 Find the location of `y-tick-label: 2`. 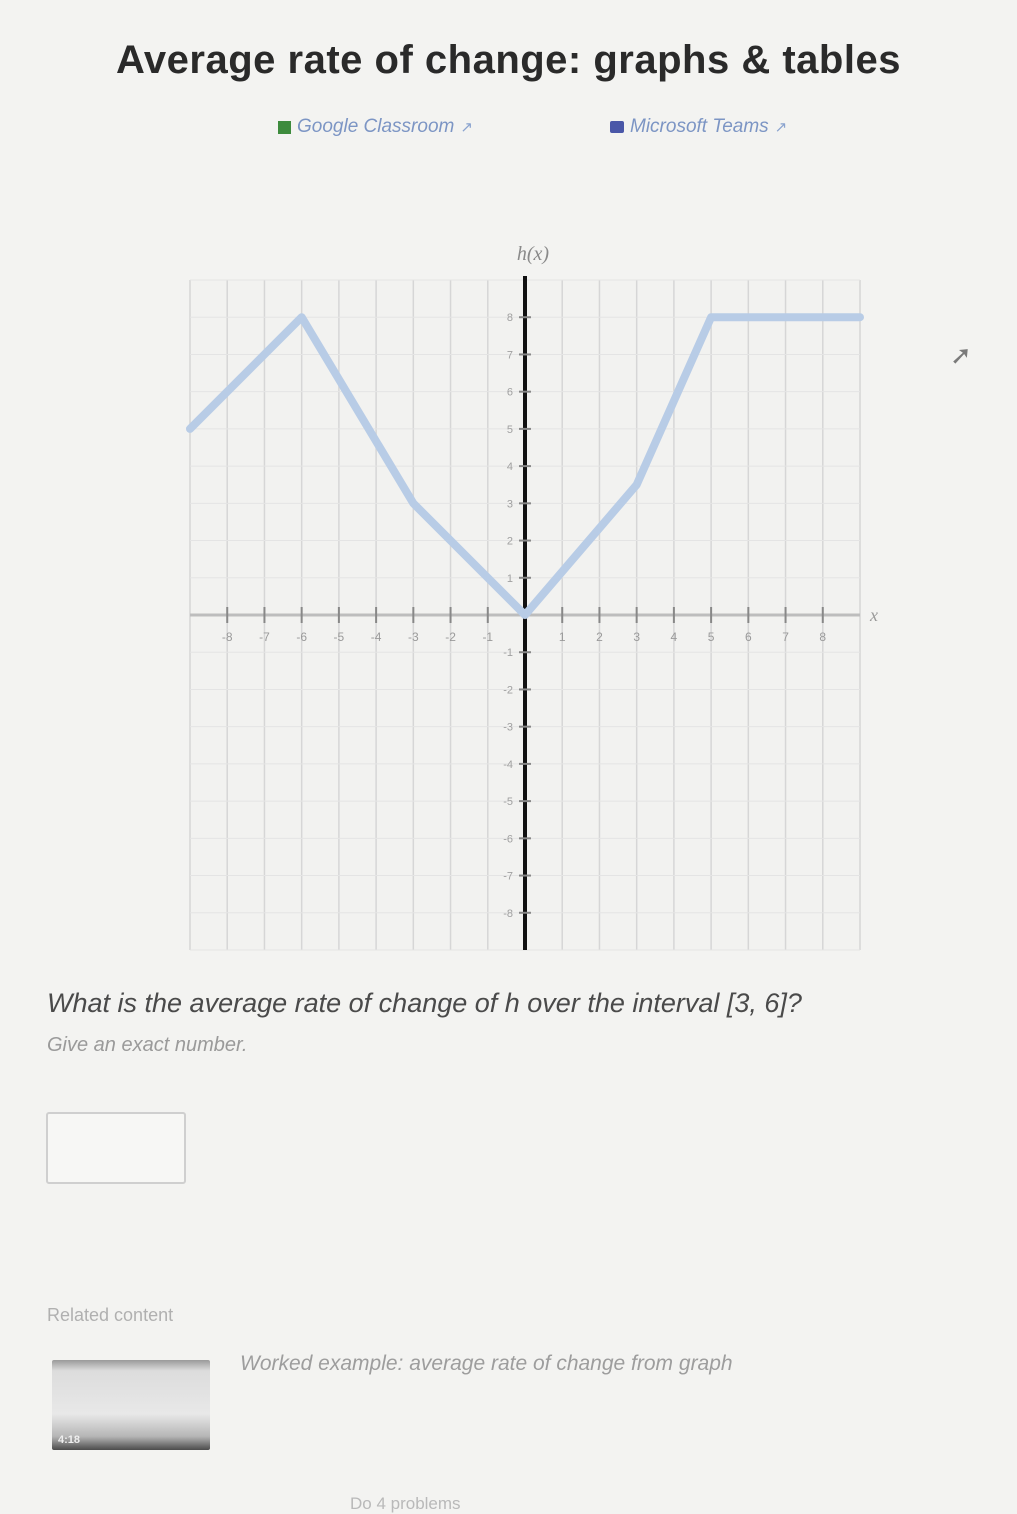

y-tick-label: 2 is located at coordinates (510, 542).